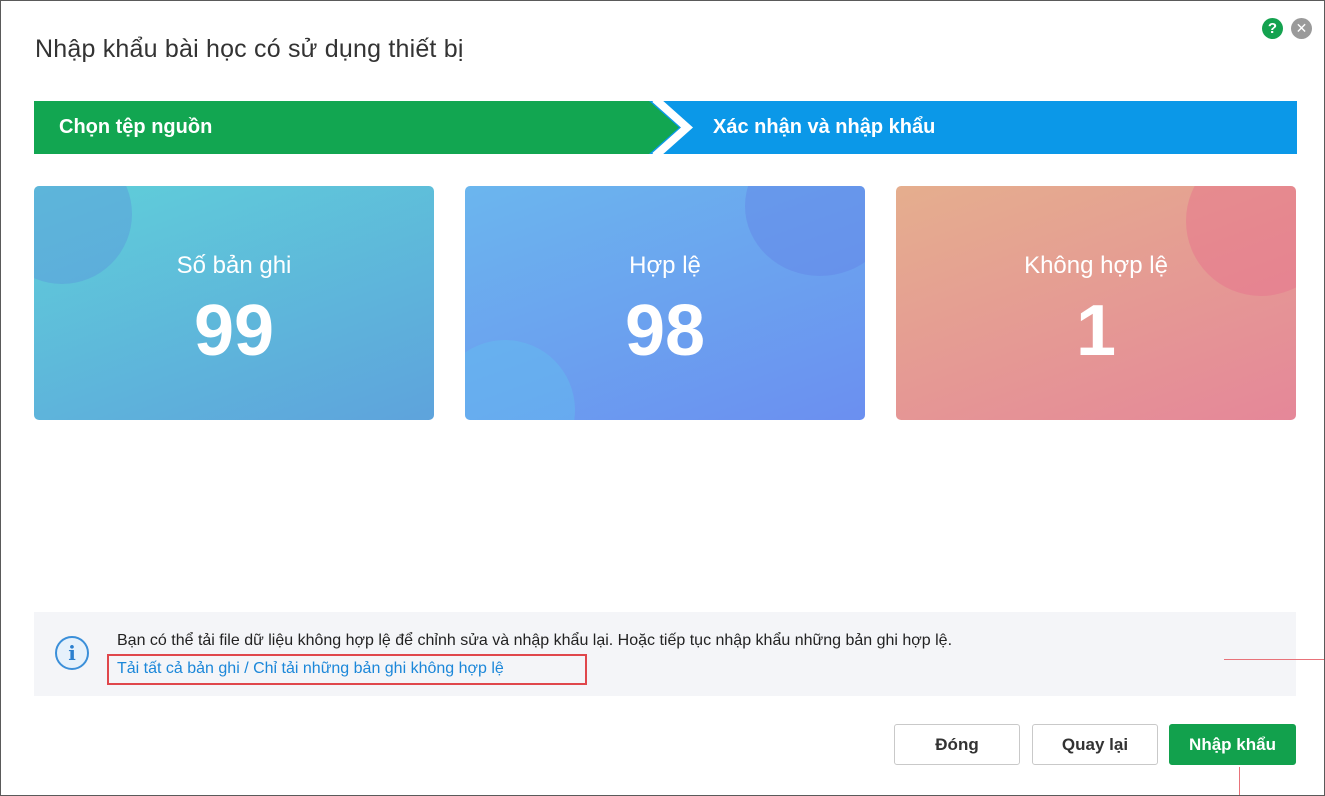  I want to click on invalid-records-label: Không hợp lệ, so click(1096, 265).